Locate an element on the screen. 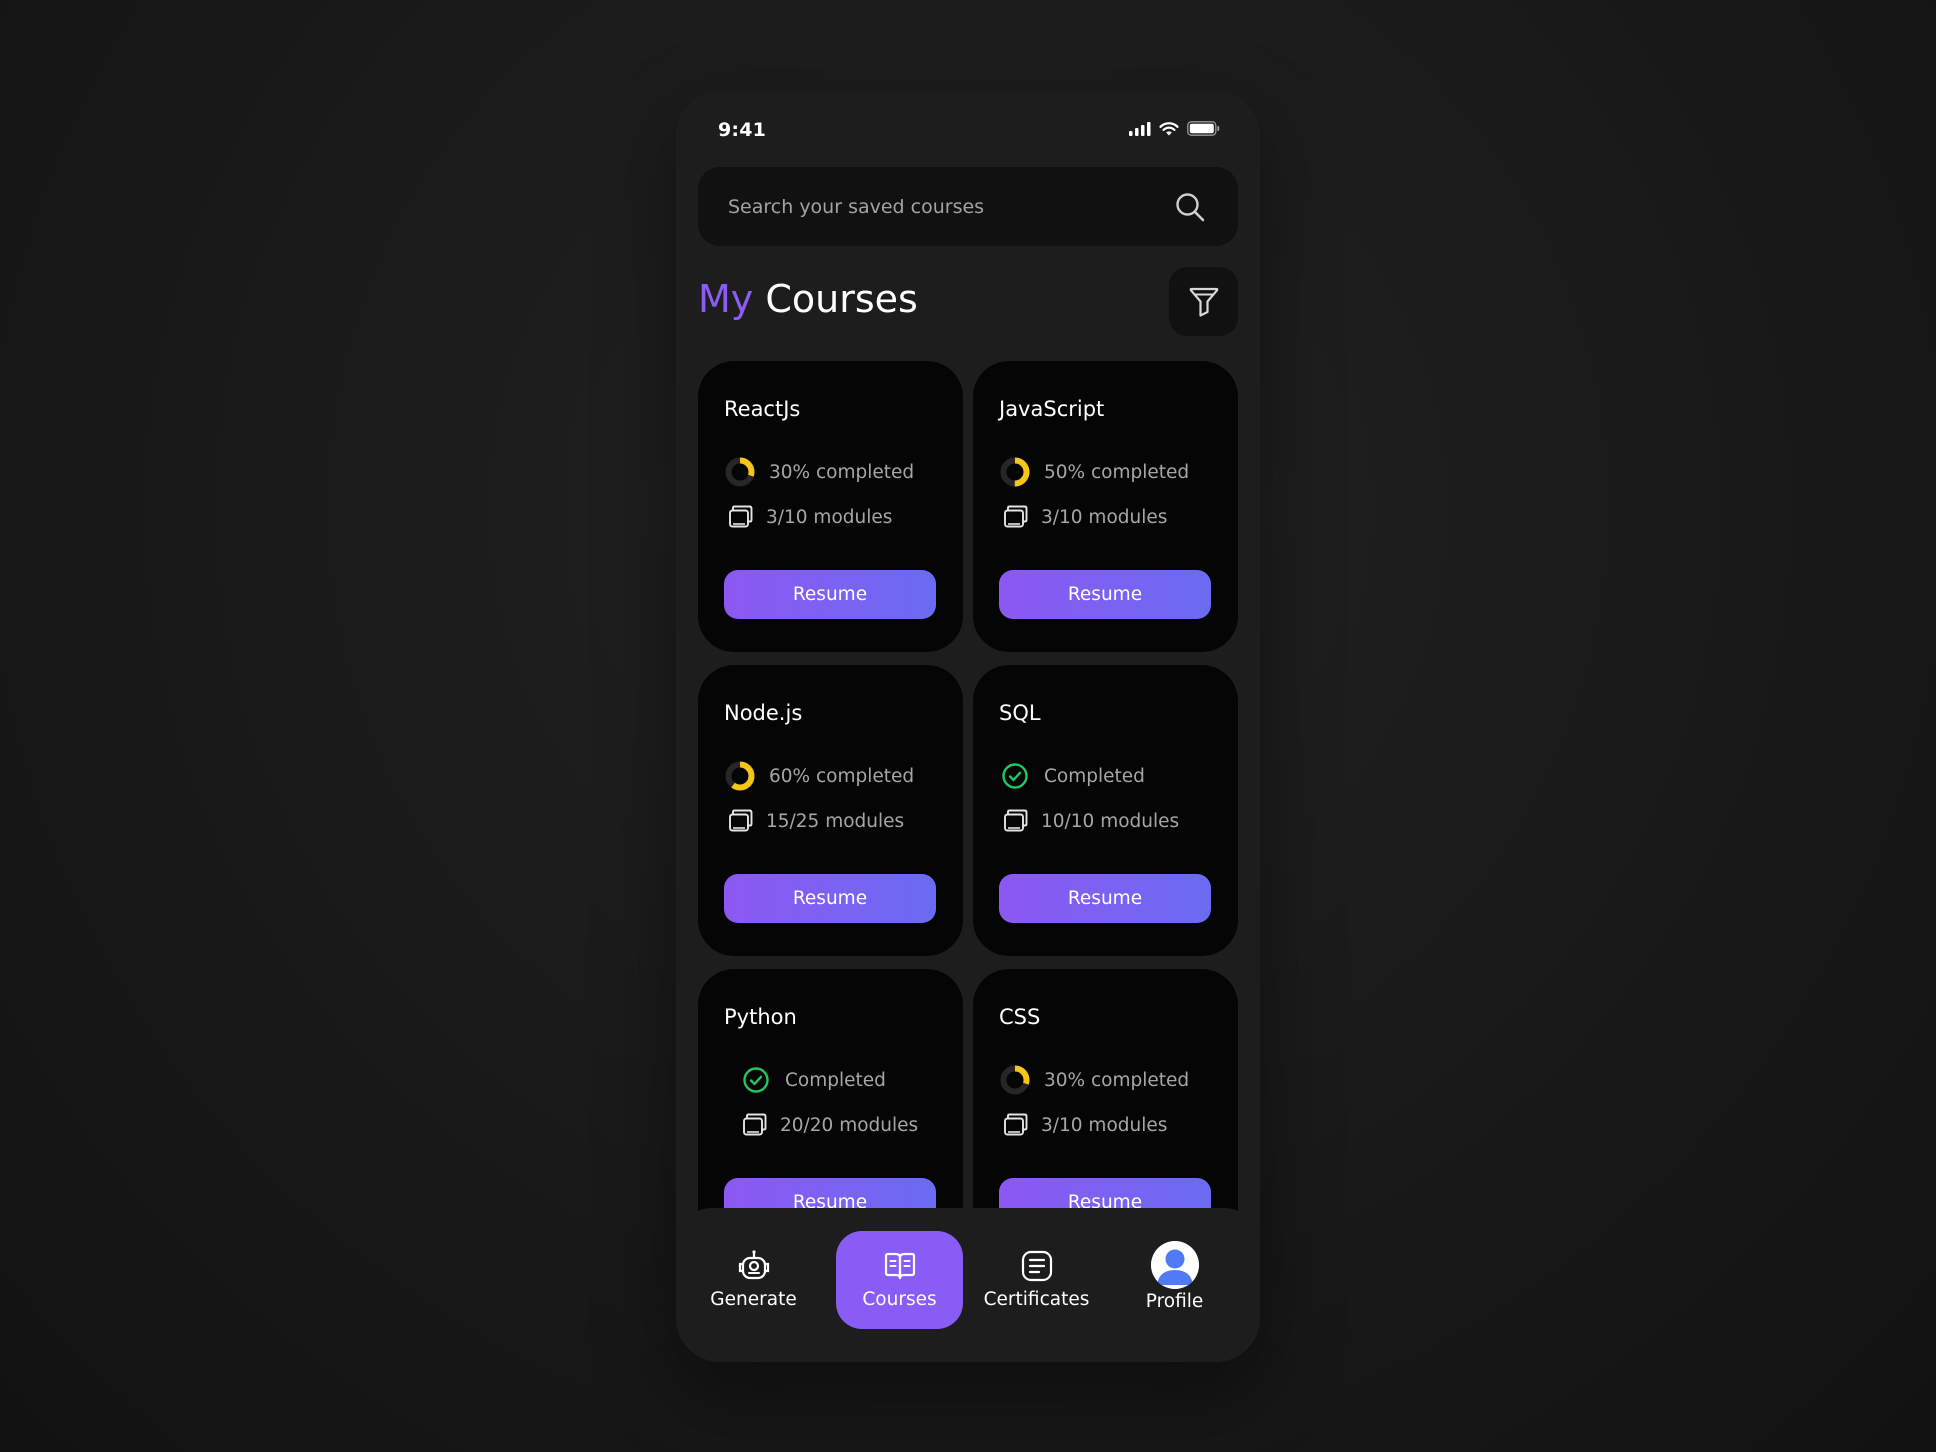 The image size is (1936, 1452). course-title: JavaScript is located at coordinates (1052, 409).